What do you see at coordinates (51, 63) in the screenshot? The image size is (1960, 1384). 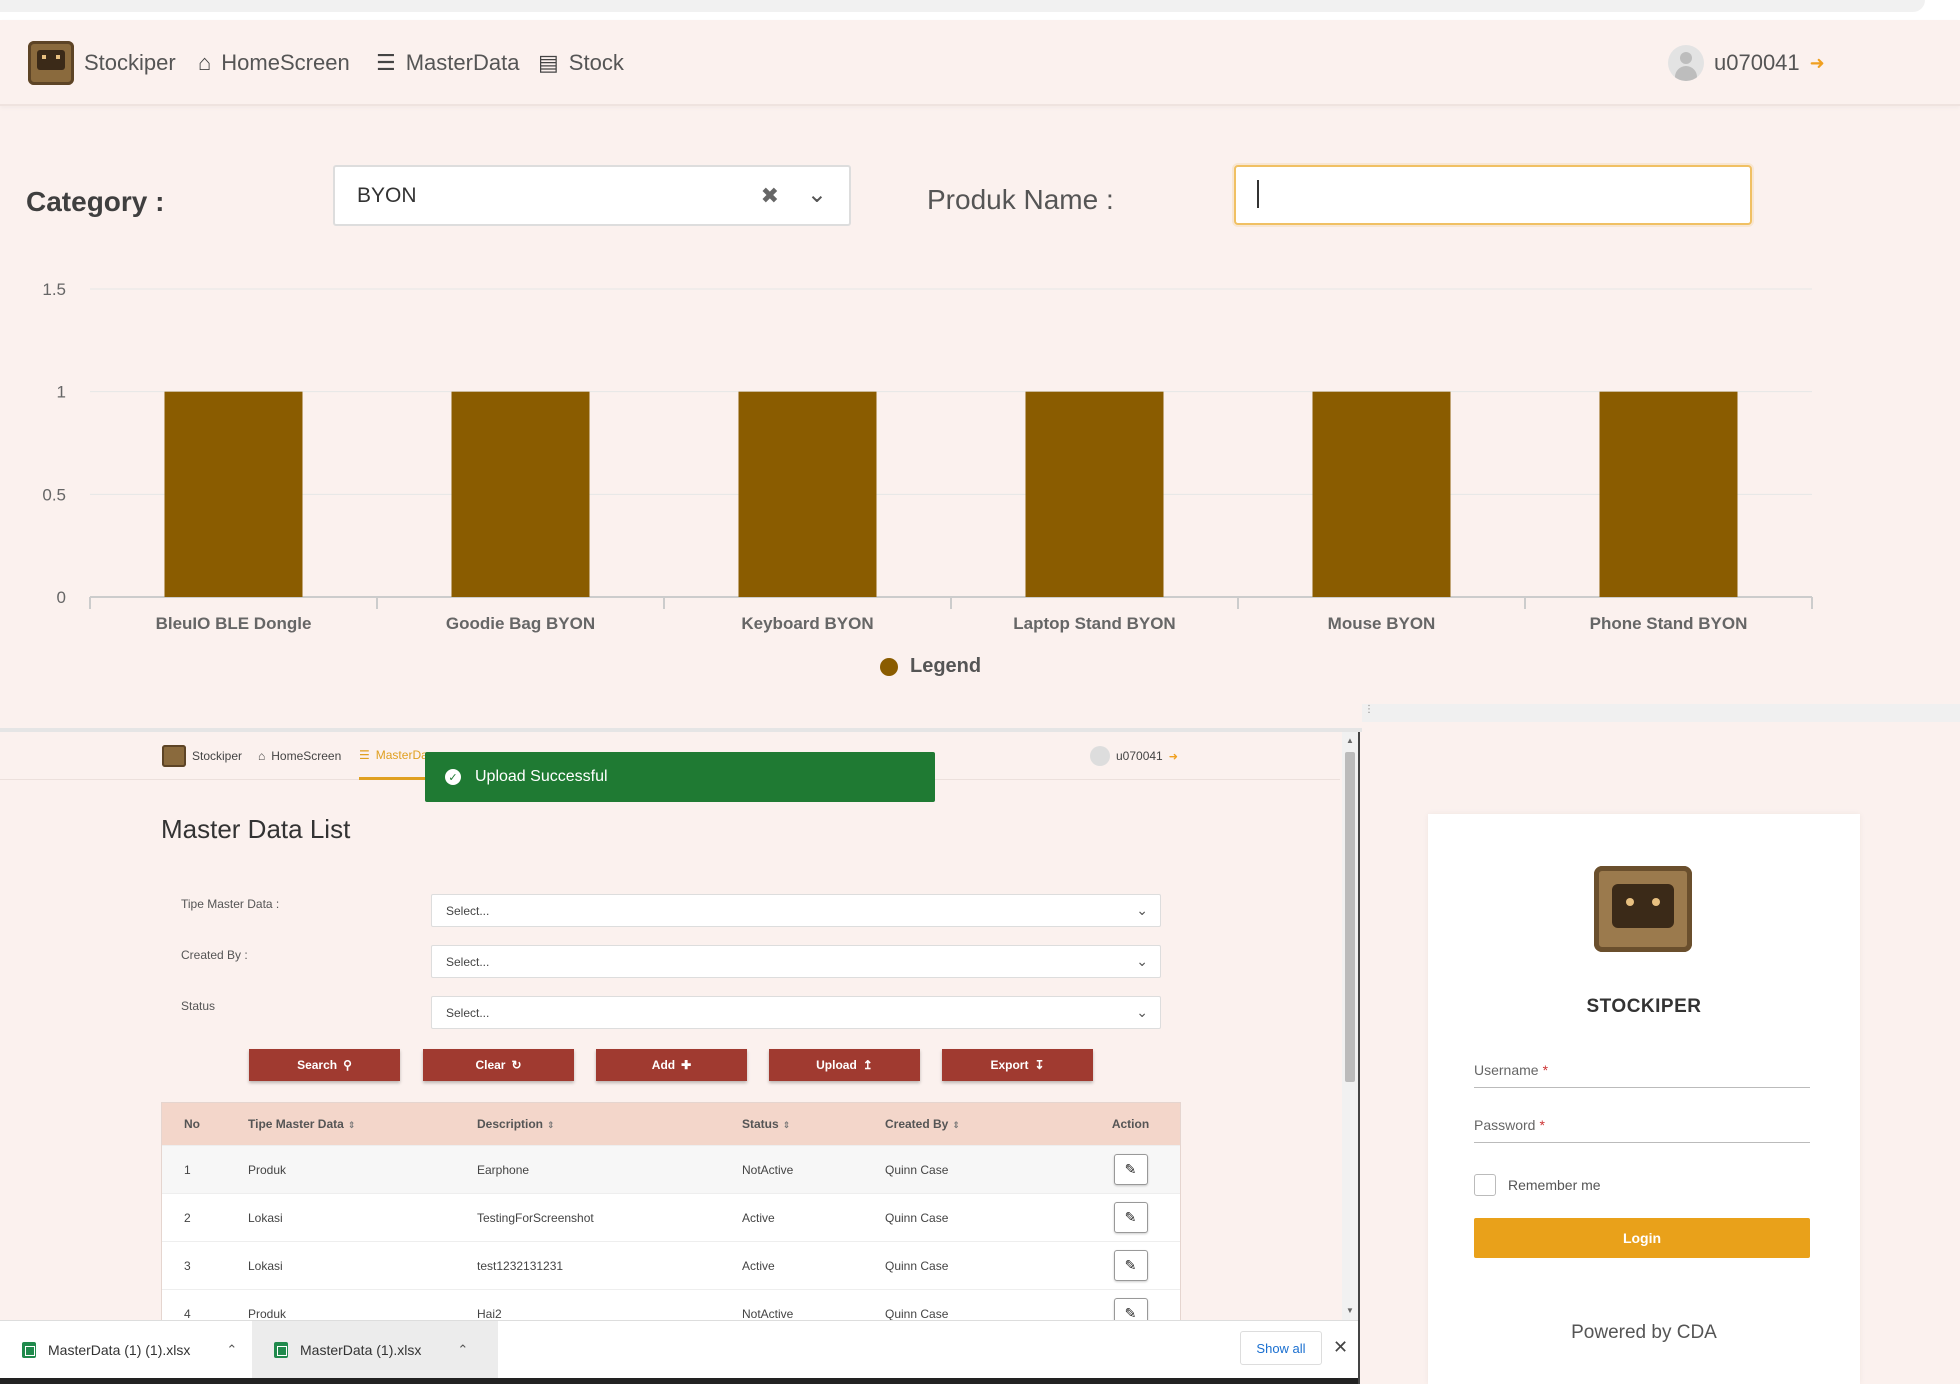 I see `stockiper-logo` at bounding box center [51, 63].